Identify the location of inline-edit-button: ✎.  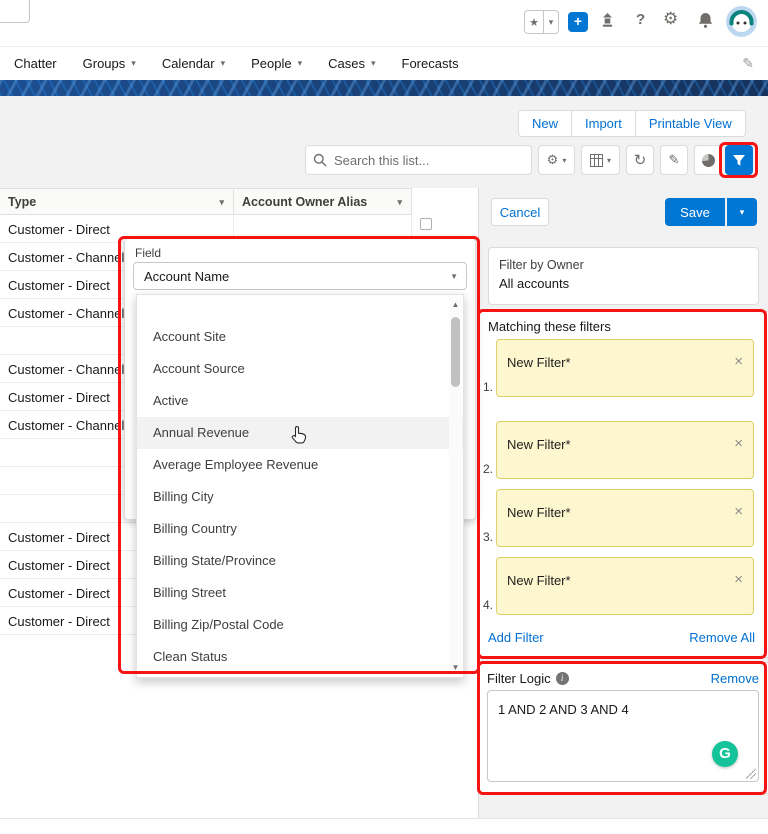
(674, 160).